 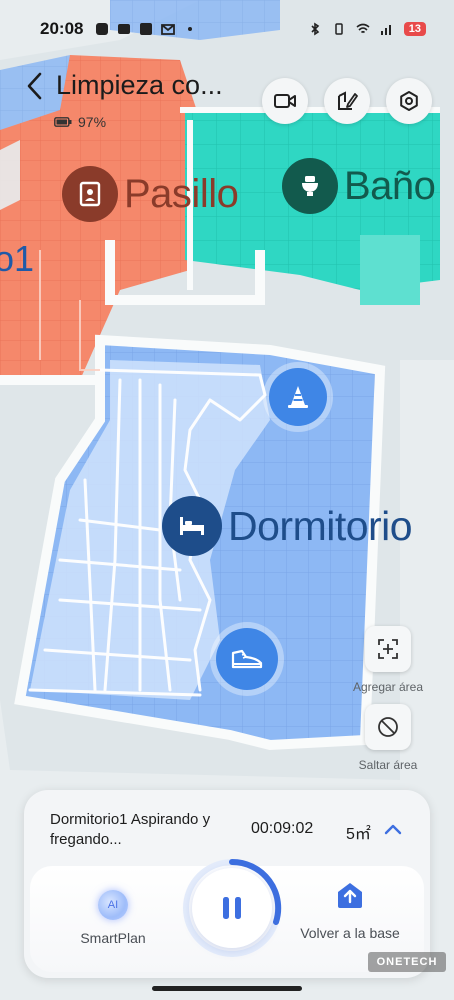 I want to click on room-name-bano: Baño, so click(x=390, y=185).